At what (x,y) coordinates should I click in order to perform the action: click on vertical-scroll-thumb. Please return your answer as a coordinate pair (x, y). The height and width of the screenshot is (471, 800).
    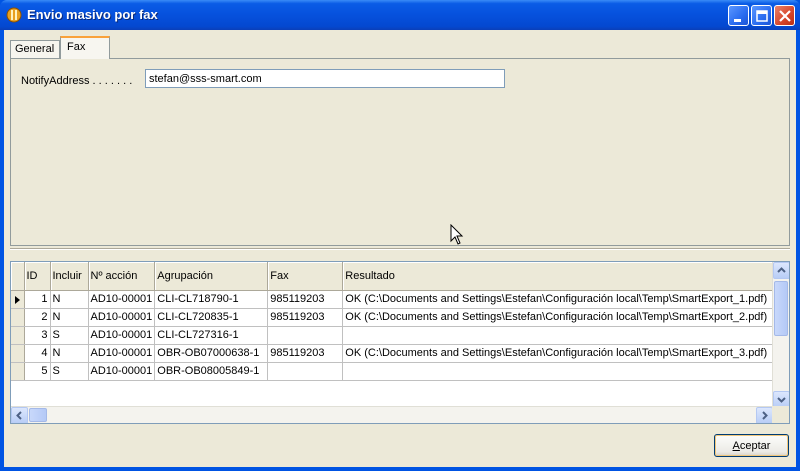
    Looking at the image, I should click on (781, 308).